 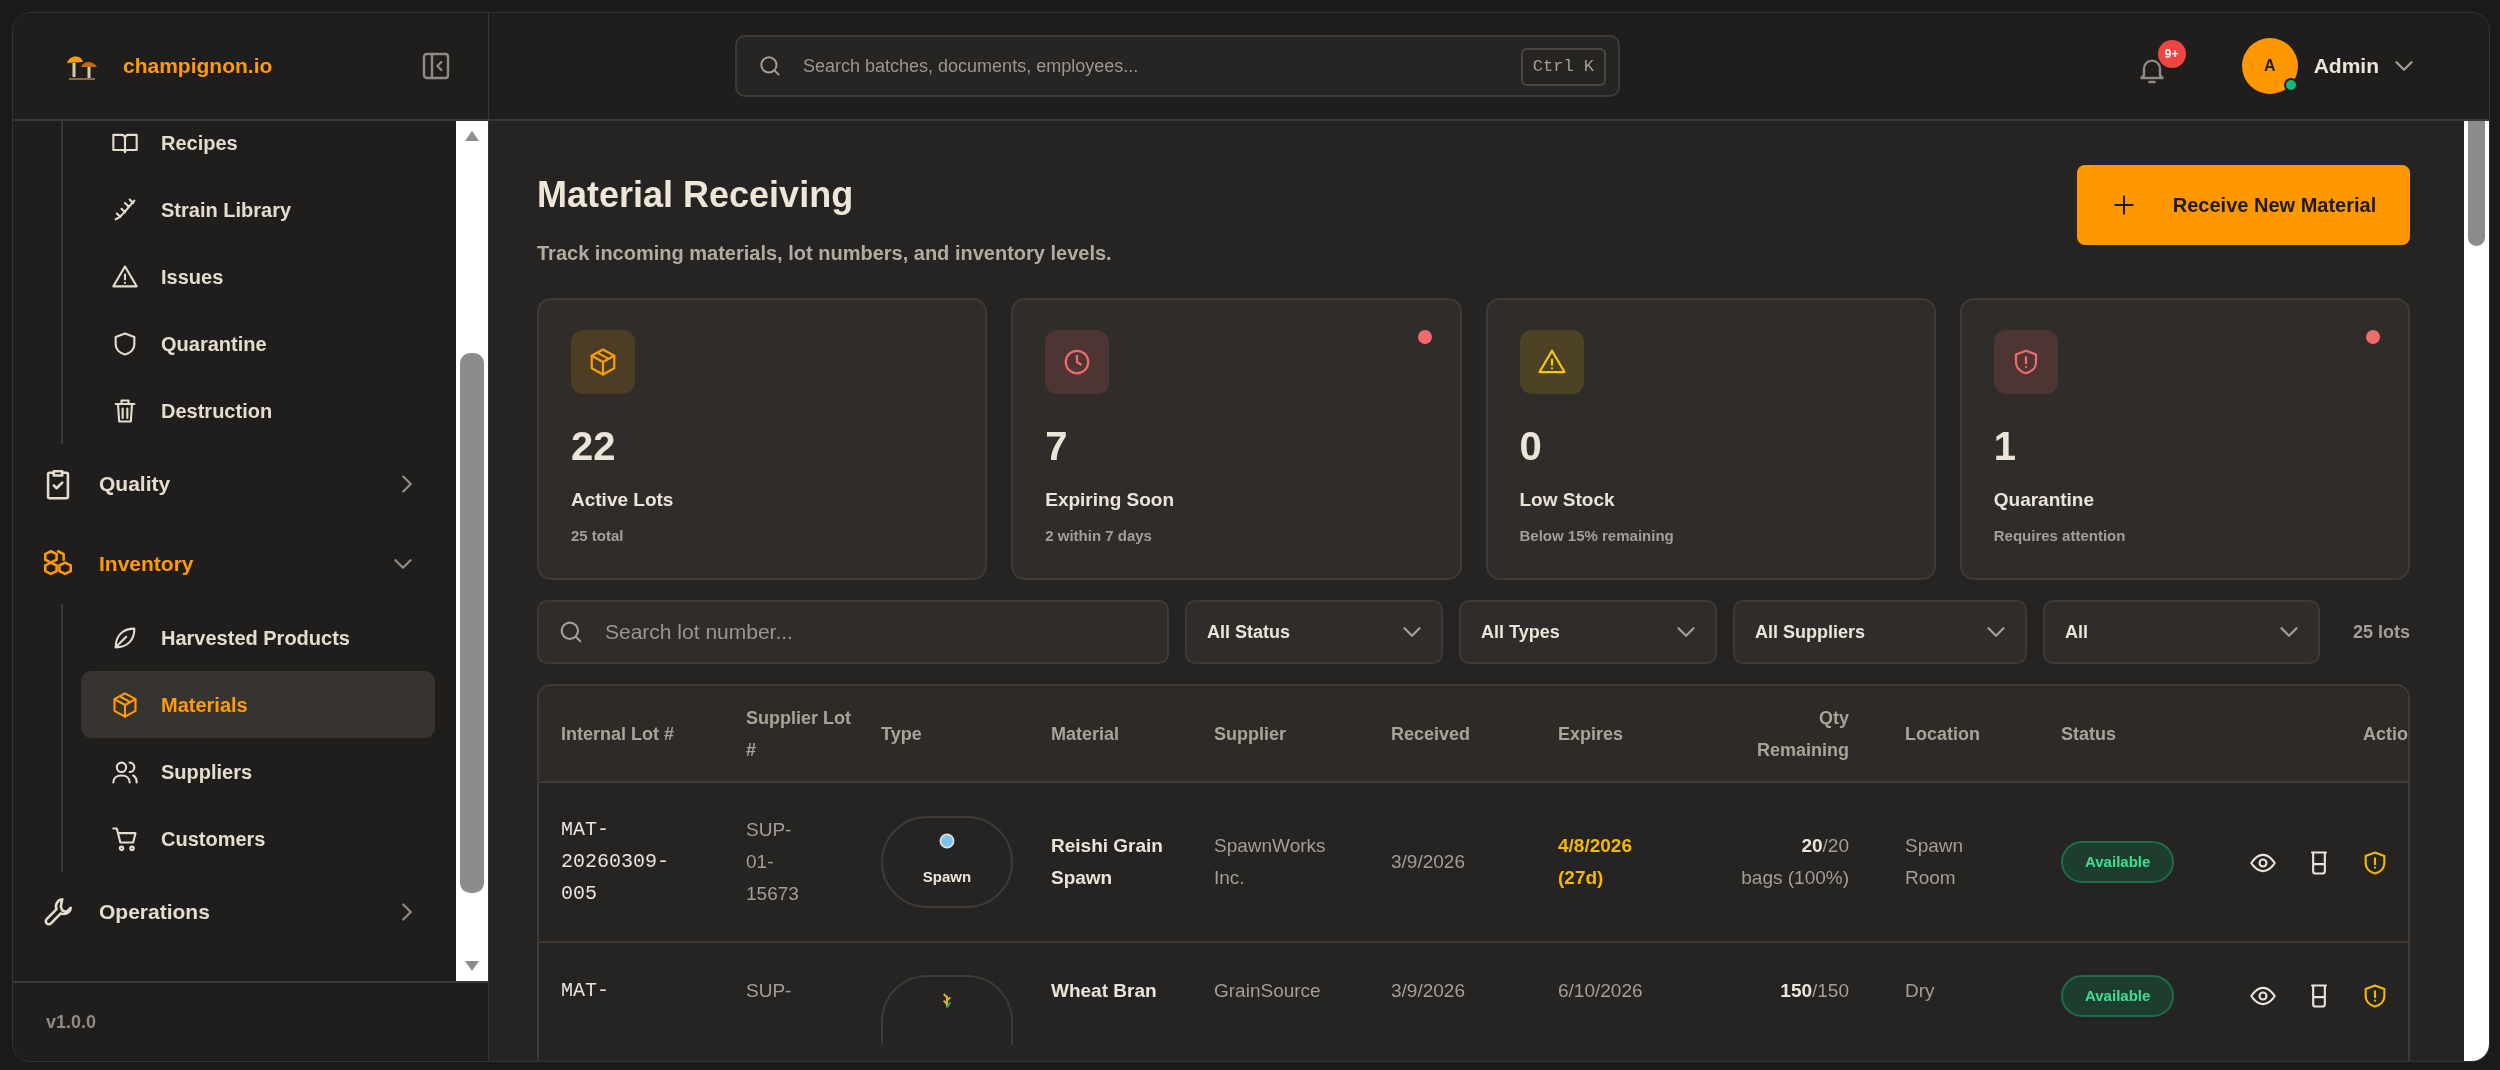 I want to click on notifications-button: 9+, so click(x=2157, y=66).